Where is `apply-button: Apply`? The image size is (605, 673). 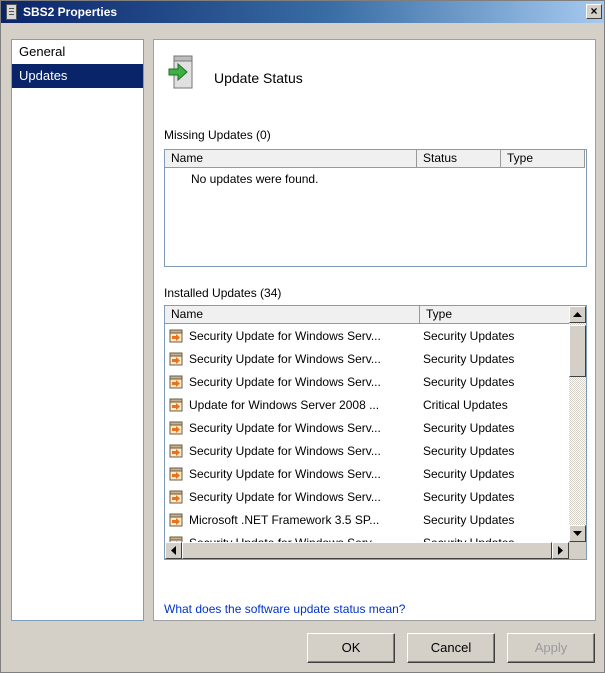 apply-button: Apply is located at coordinates (551, 648).